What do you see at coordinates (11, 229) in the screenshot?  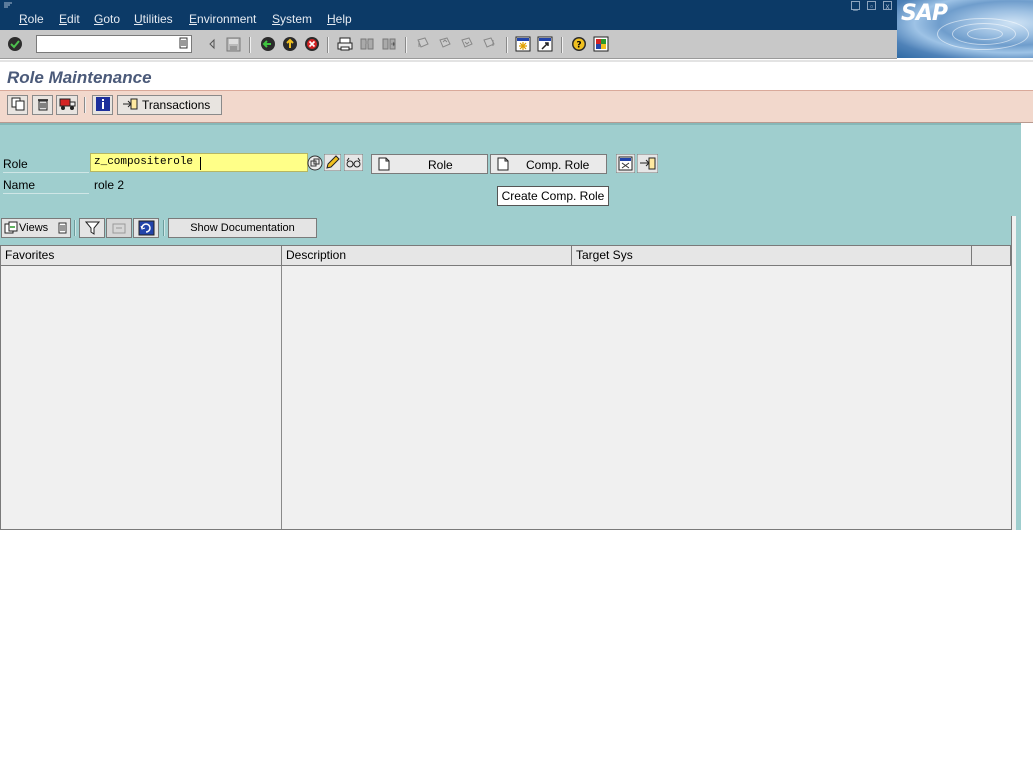 I see `views-icon` at bounding box center [11, 229].